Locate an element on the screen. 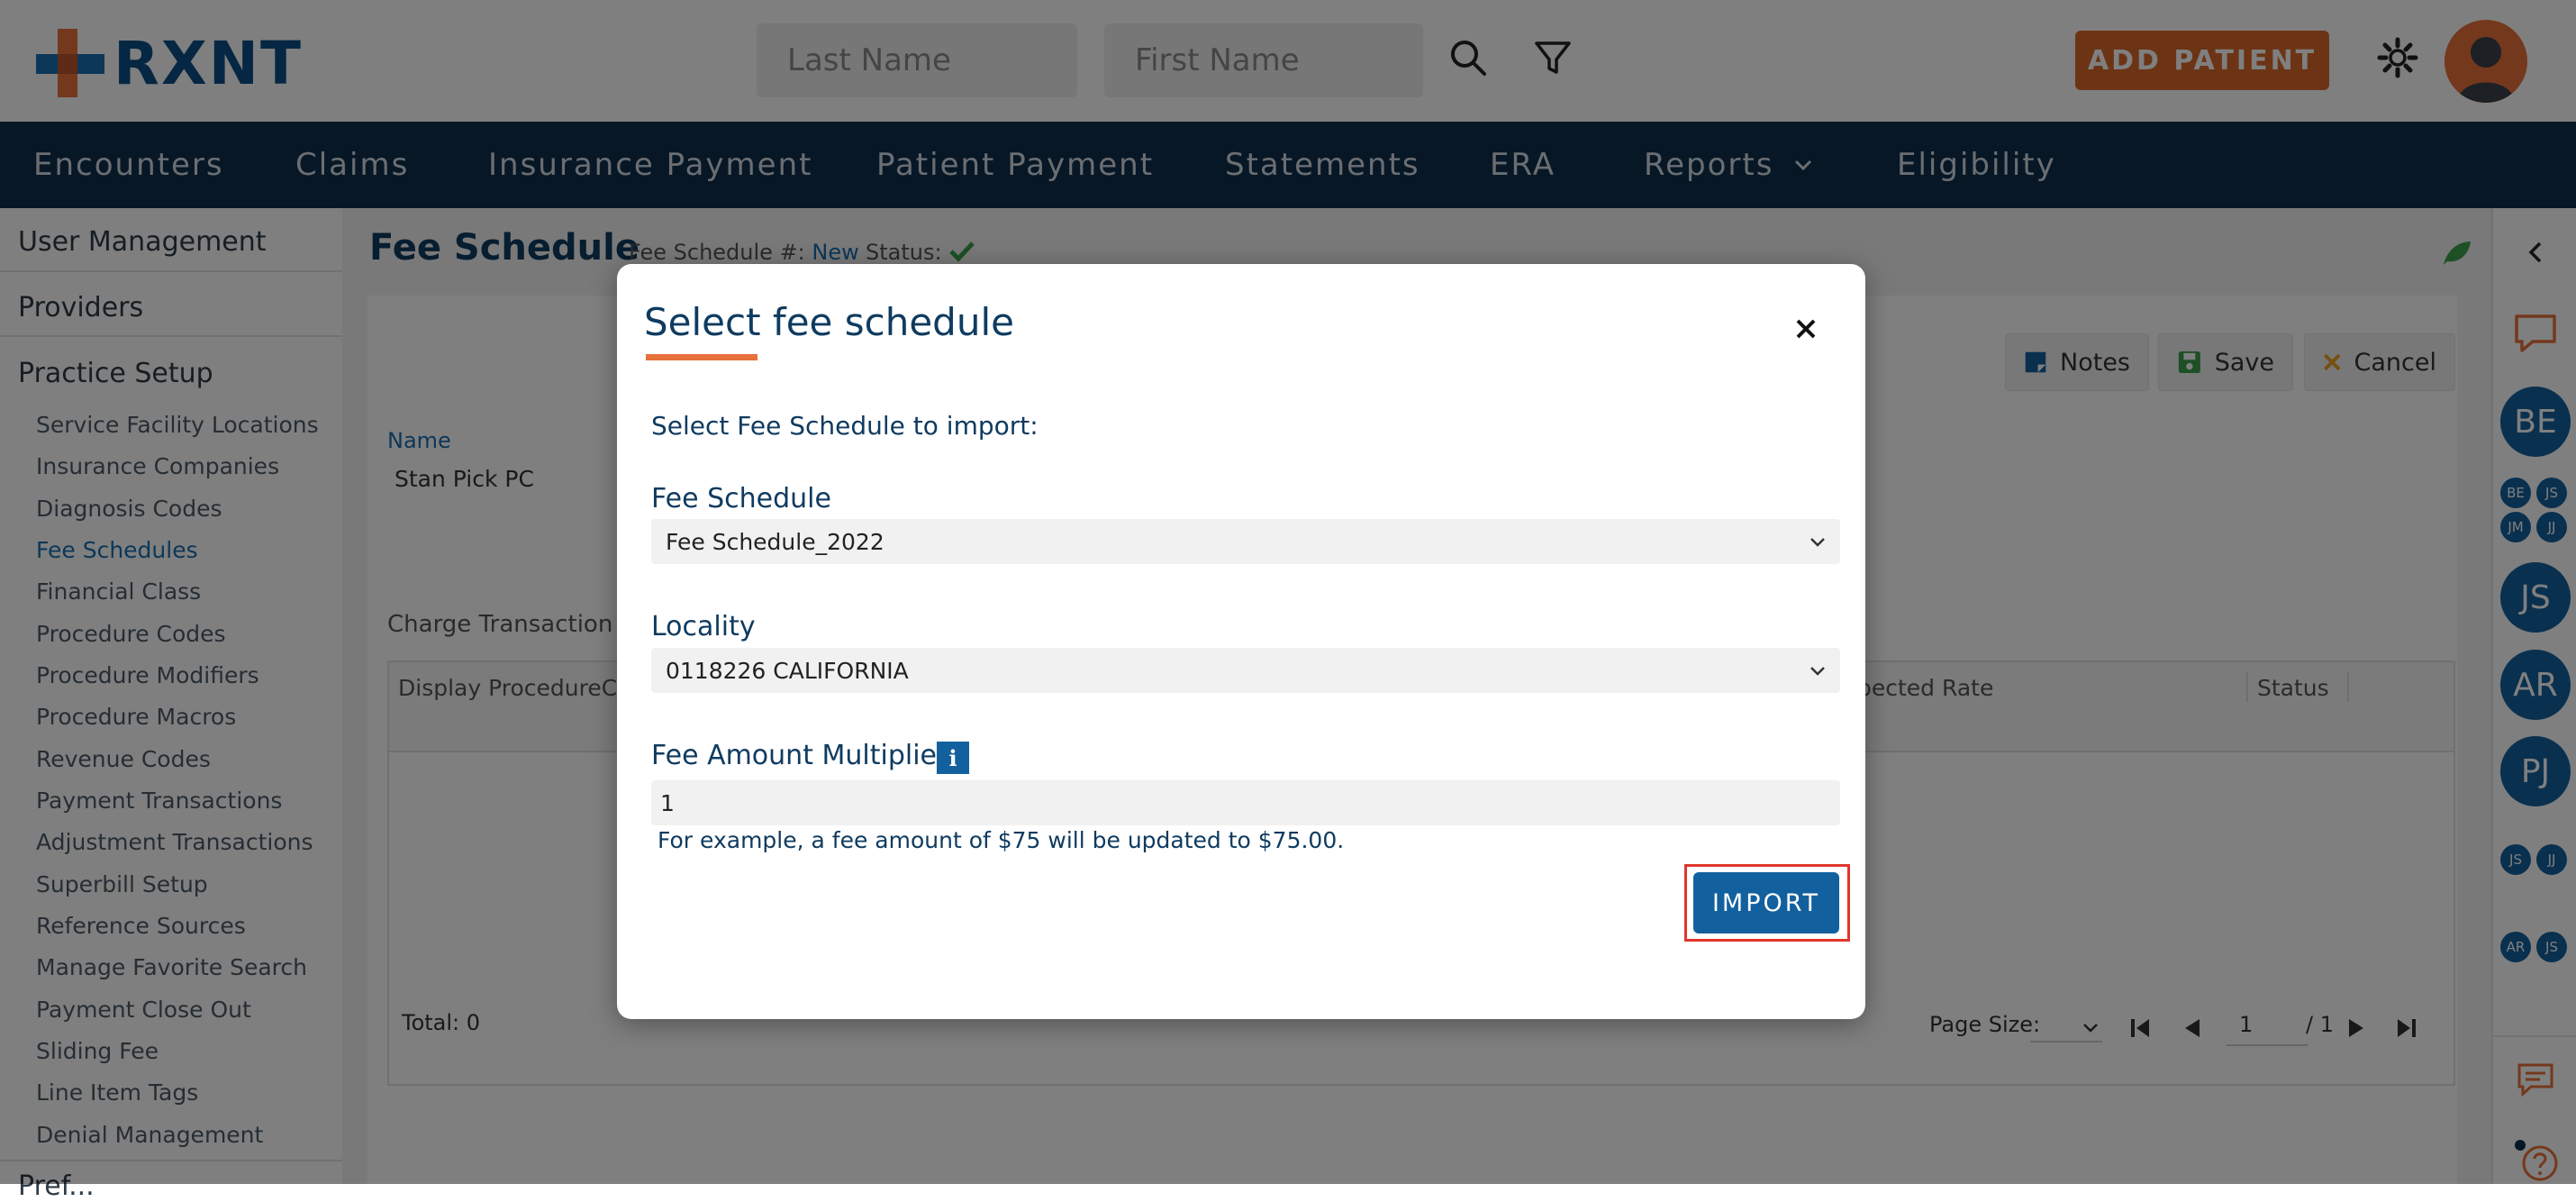 The image size is (2576, 1202). fee-amount-multiplier-label: Fee Amount Multiplier is located at coordinates (799, 755).